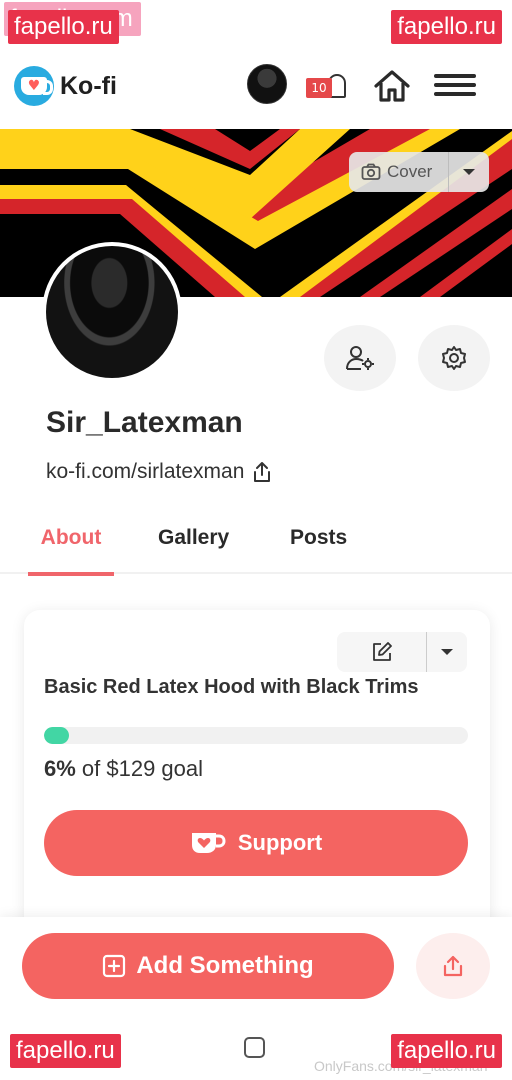  I want to click on add-something-label: Add Something, so click(225, 965).